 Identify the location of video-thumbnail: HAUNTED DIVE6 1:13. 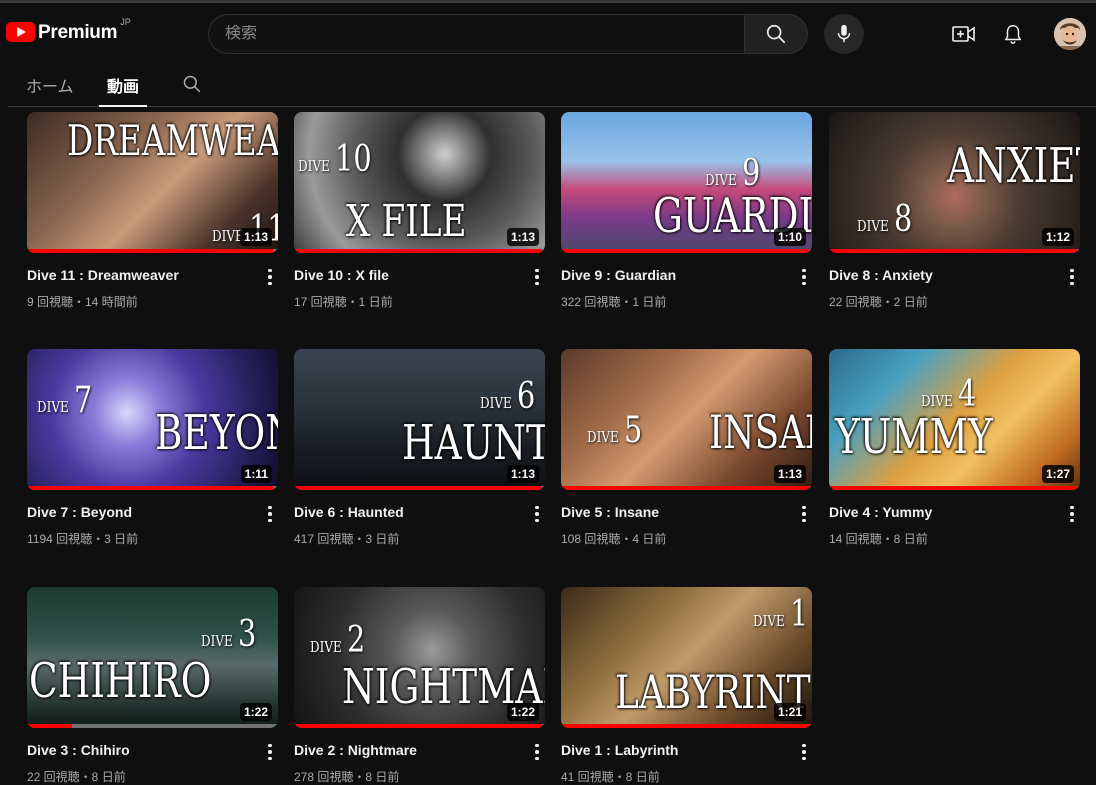
(419, 419).